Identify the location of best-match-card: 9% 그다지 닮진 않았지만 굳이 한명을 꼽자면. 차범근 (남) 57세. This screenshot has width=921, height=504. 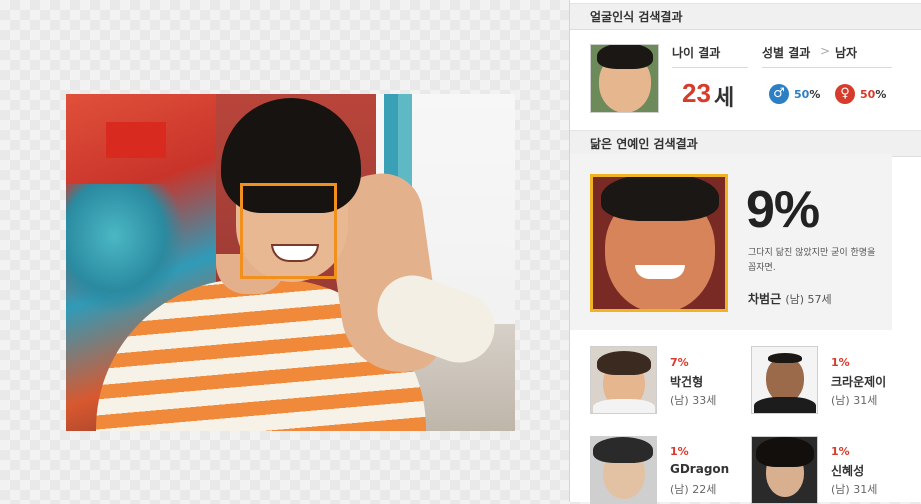
(731, 242).